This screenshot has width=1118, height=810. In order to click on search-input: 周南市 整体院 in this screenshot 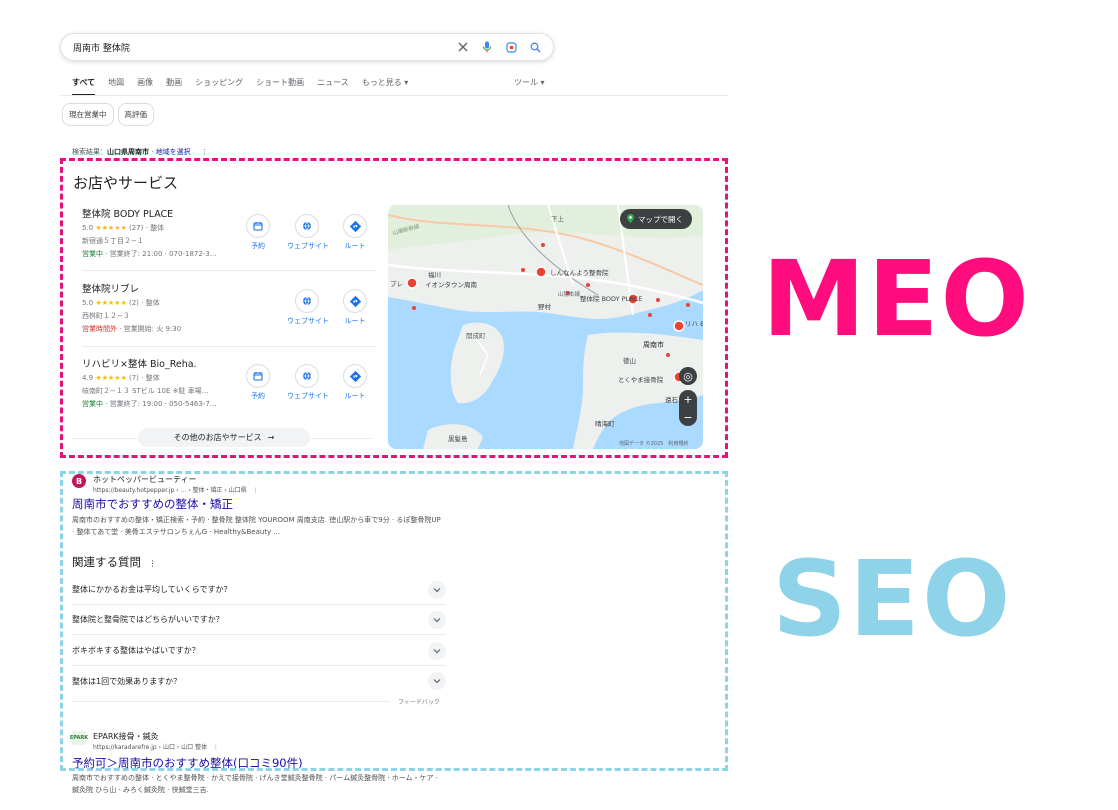, I will do `click(260, 47)`.